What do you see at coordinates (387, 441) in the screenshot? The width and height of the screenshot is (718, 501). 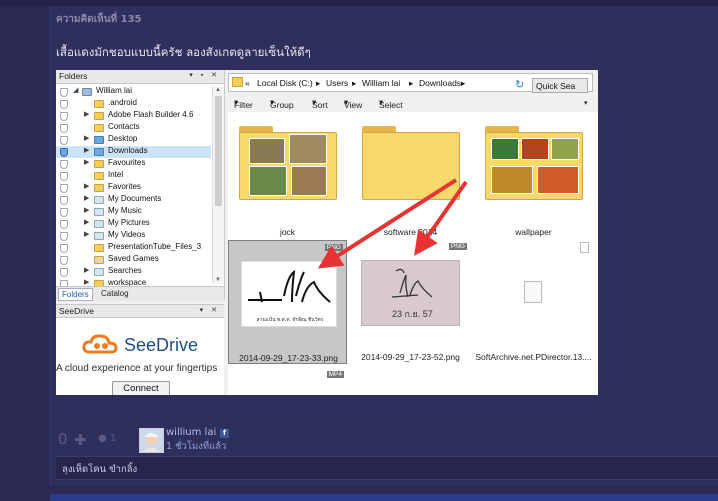 I see `comment-footer: 0 ✚ ● 1 willium lai f 1 ชั่วโมงที่แล้ว` at bounding box center [387, 441].